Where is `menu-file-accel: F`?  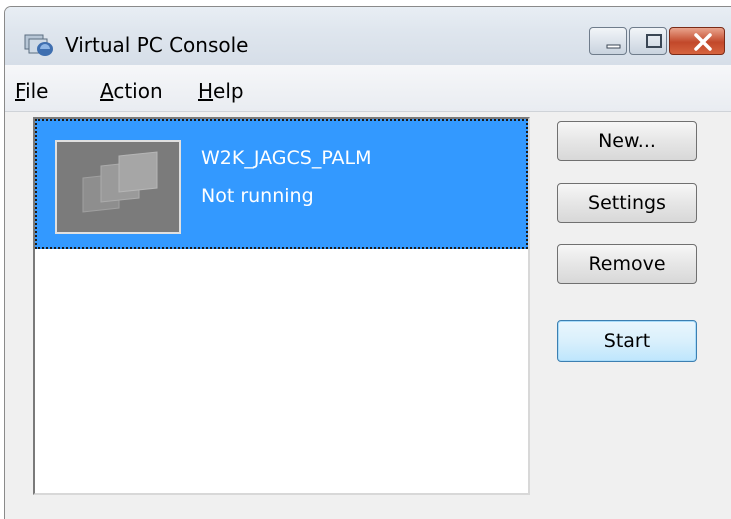
menu-file-accel: F is located at coordinates (20, 91).